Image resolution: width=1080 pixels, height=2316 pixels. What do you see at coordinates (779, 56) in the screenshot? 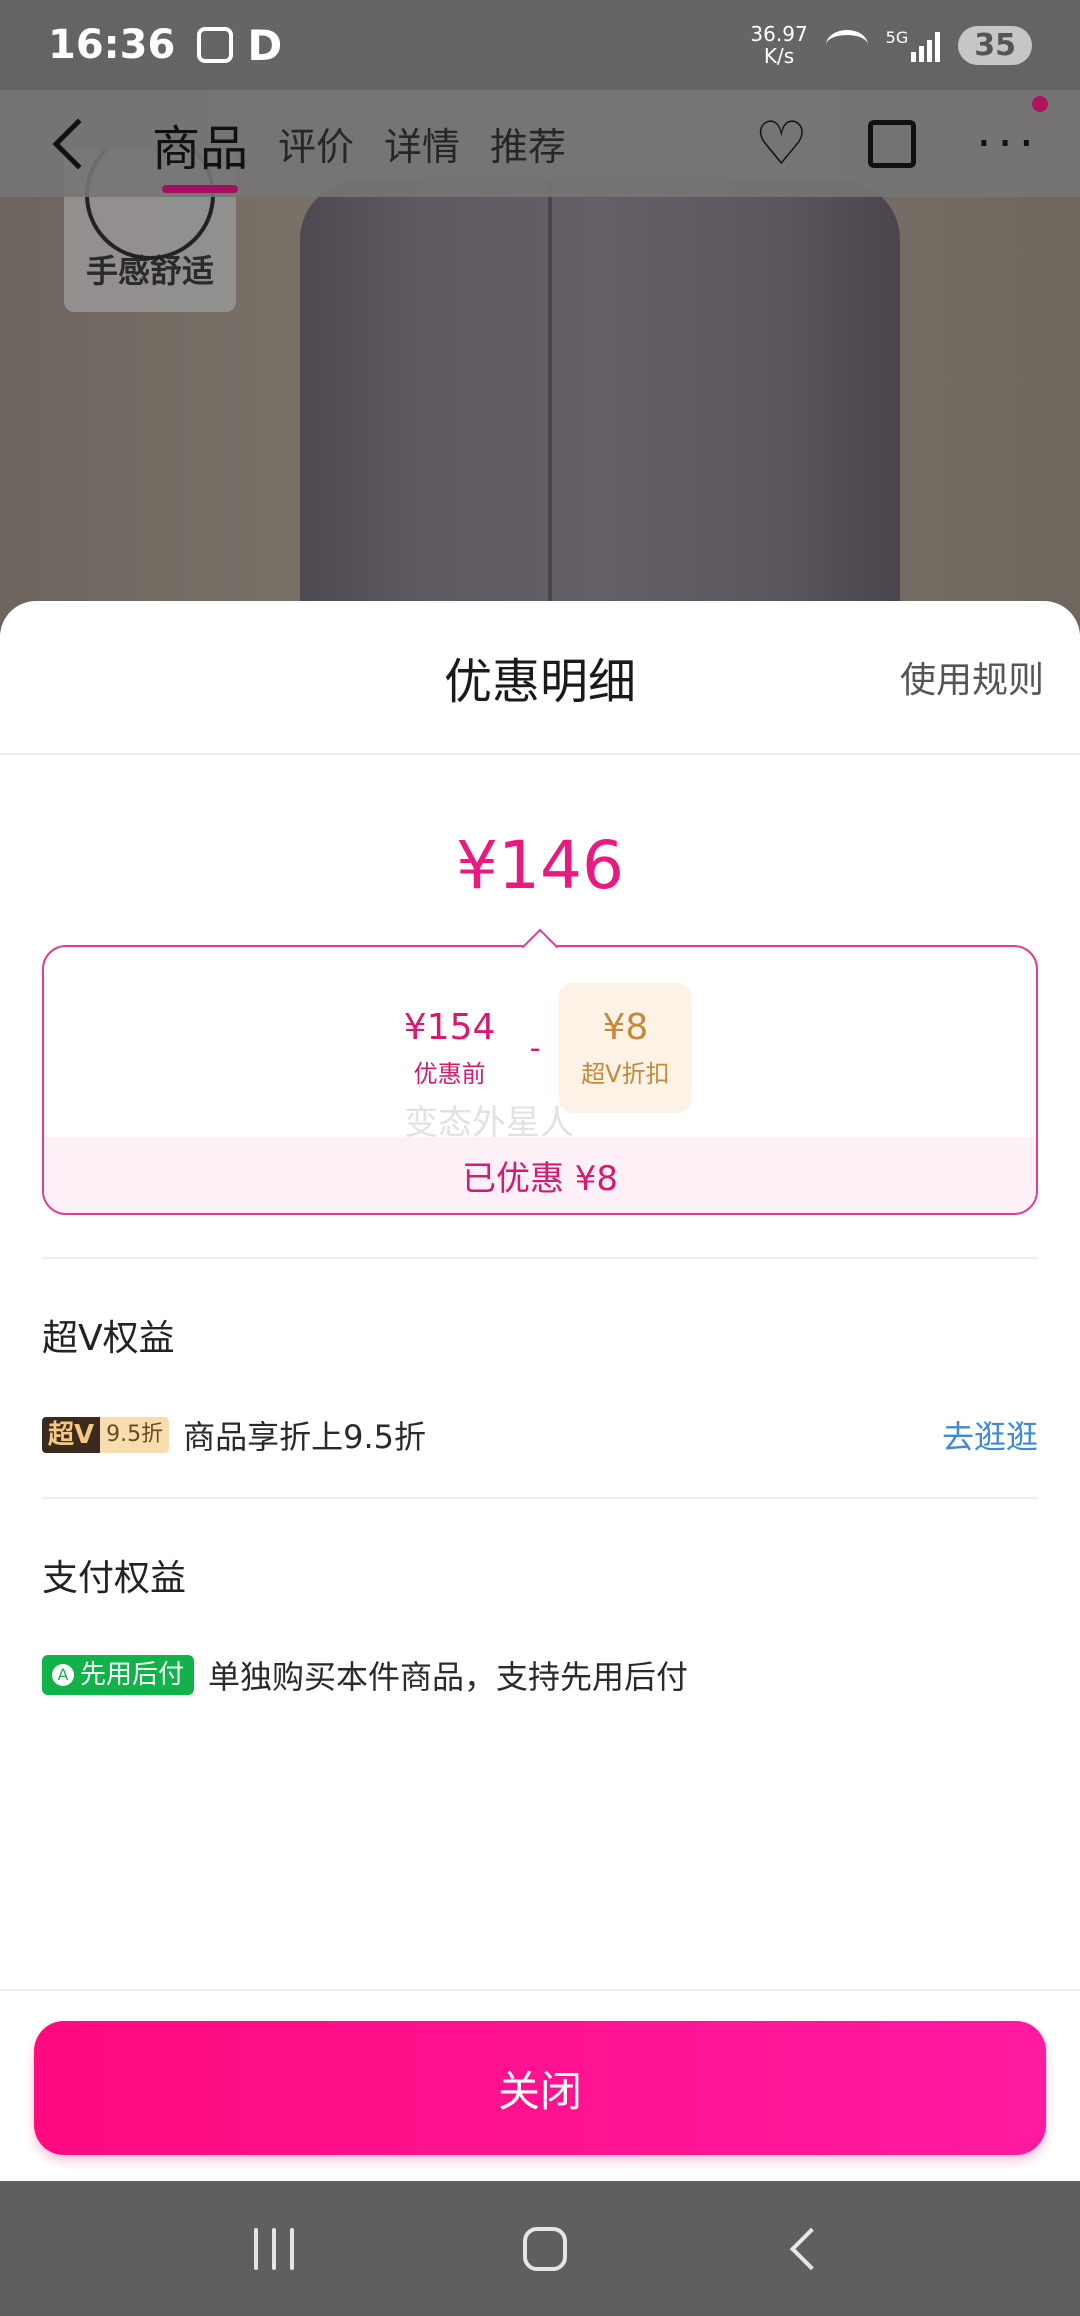
I see `speed-unit: K/s` at bounding box center [779, 56].